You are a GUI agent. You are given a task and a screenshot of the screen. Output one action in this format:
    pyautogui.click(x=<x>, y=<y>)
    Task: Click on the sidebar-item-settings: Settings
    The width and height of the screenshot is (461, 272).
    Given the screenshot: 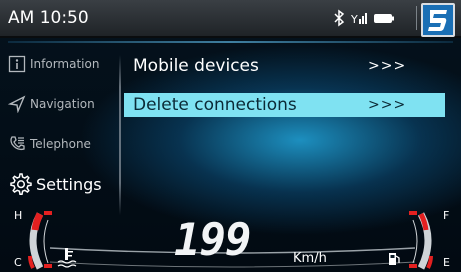 What is the action you would take?
    pyautogui.click(x=55, y=184)
    